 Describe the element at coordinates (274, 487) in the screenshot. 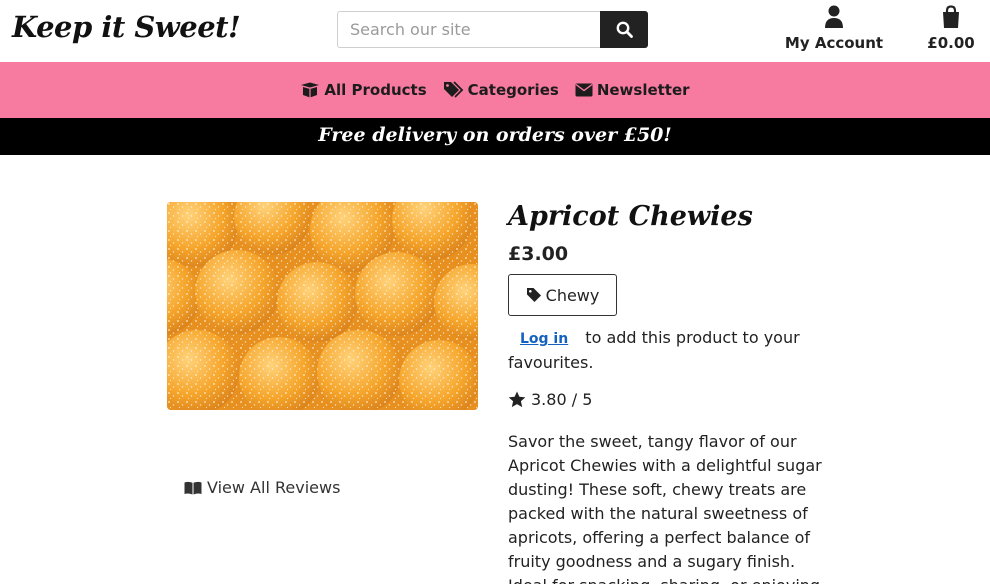

I see `view-all-reviews-label: View All Reviews` at that location.